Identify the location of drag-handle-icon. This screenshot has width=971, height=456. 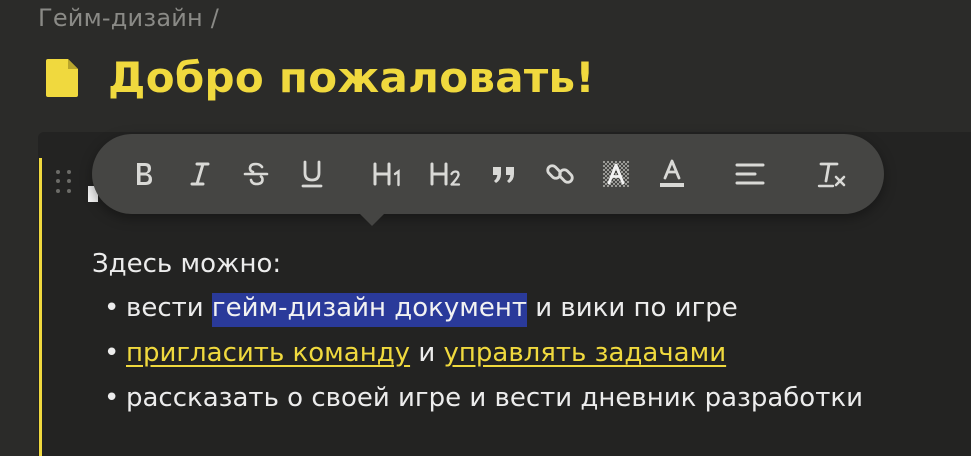
(65, 182).